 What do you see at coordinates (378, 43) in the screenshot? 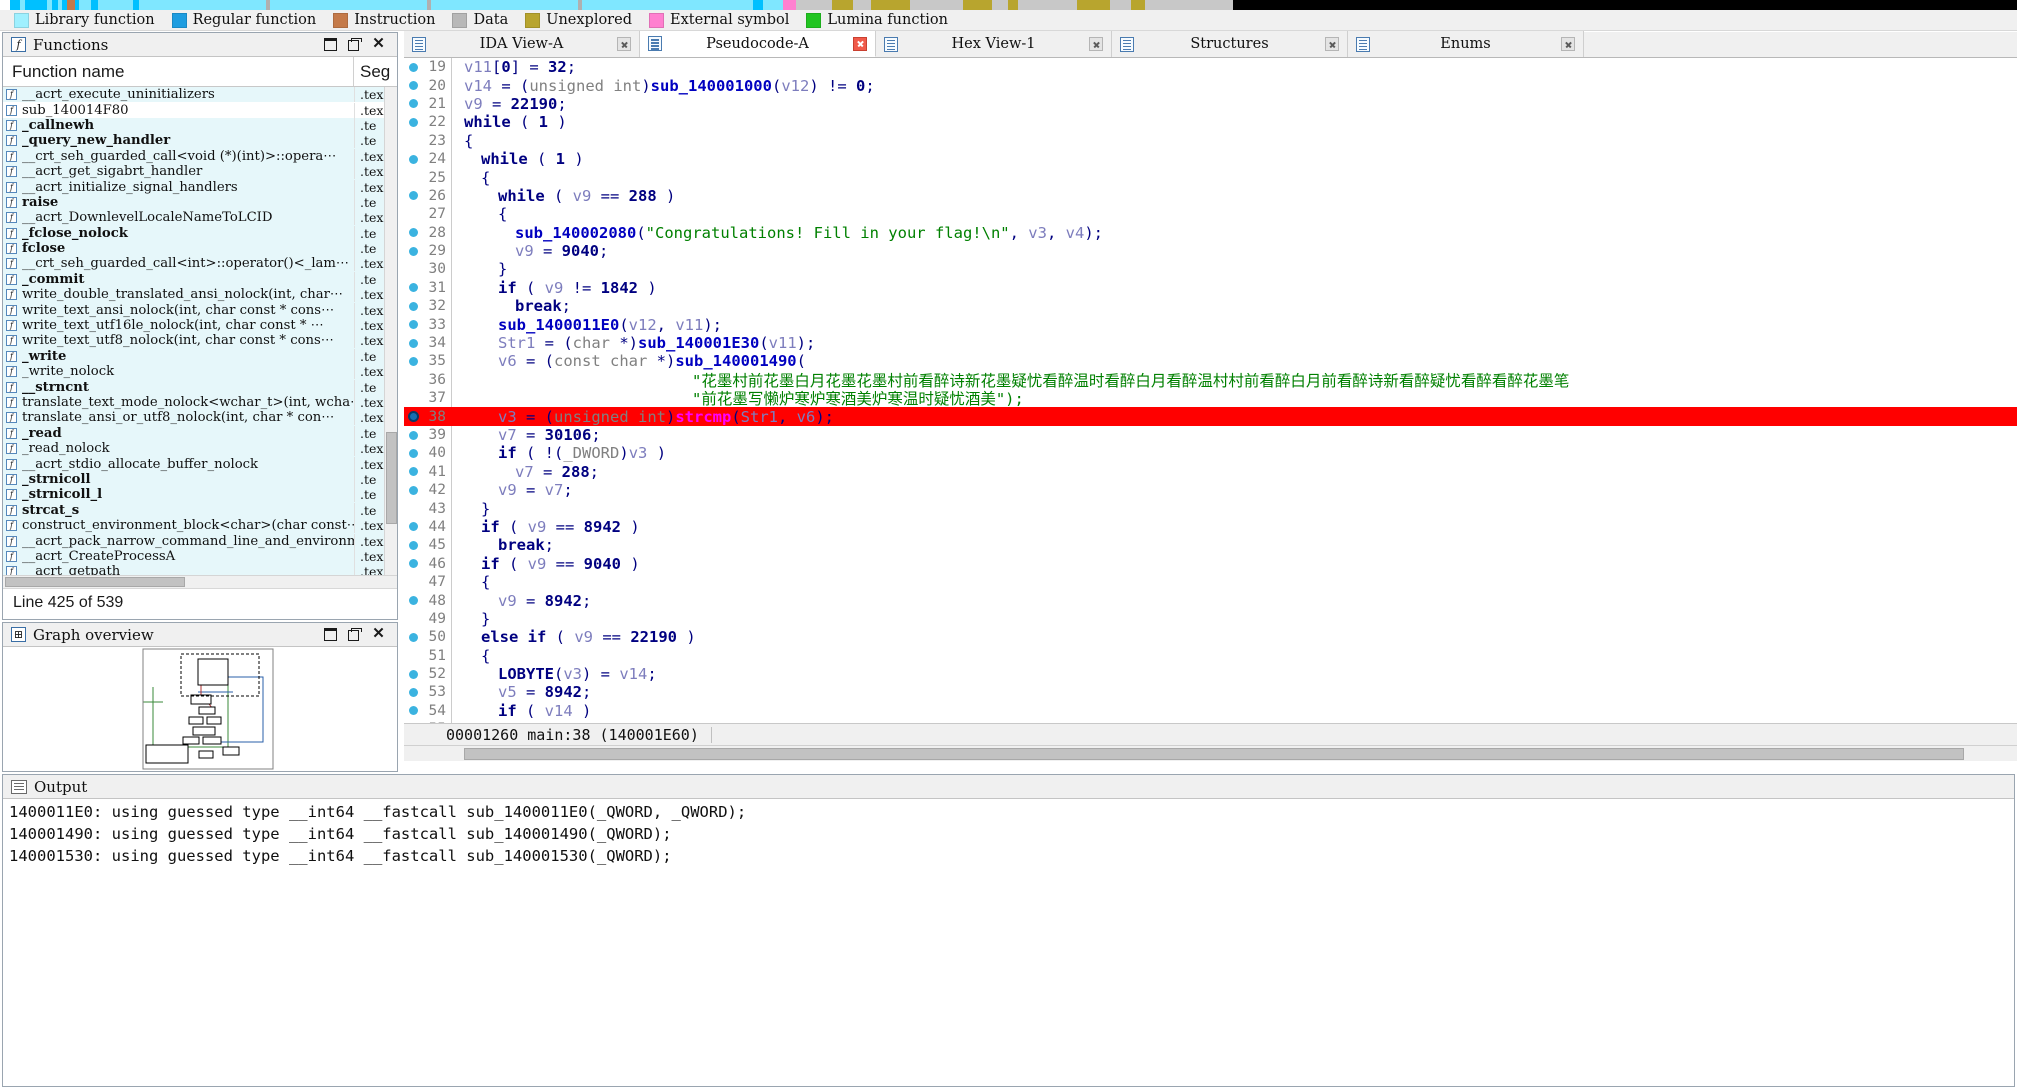
I see `close-icon: ✕` at bounding box center [378, 43].